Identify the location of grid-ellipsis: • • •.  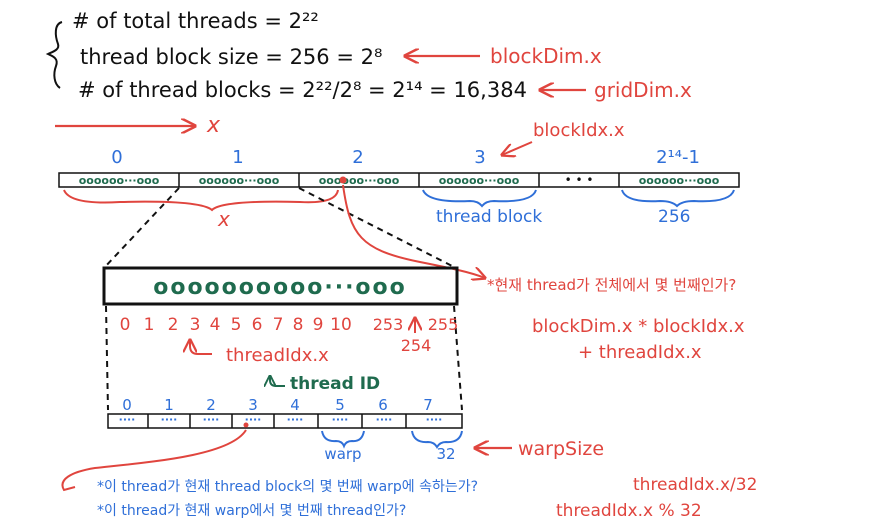
(579, 180).